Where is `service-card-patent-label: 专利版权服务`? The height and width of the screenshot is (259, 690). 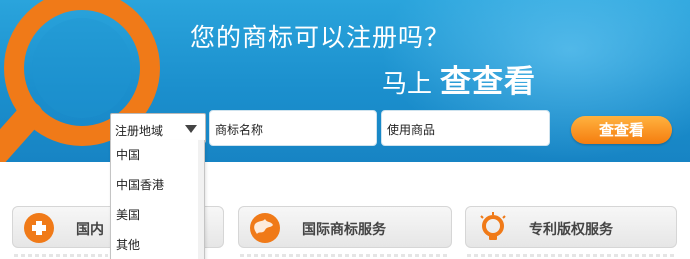 service-card-patent-label: 专利版权服务 is located at coordinates (571, 230).